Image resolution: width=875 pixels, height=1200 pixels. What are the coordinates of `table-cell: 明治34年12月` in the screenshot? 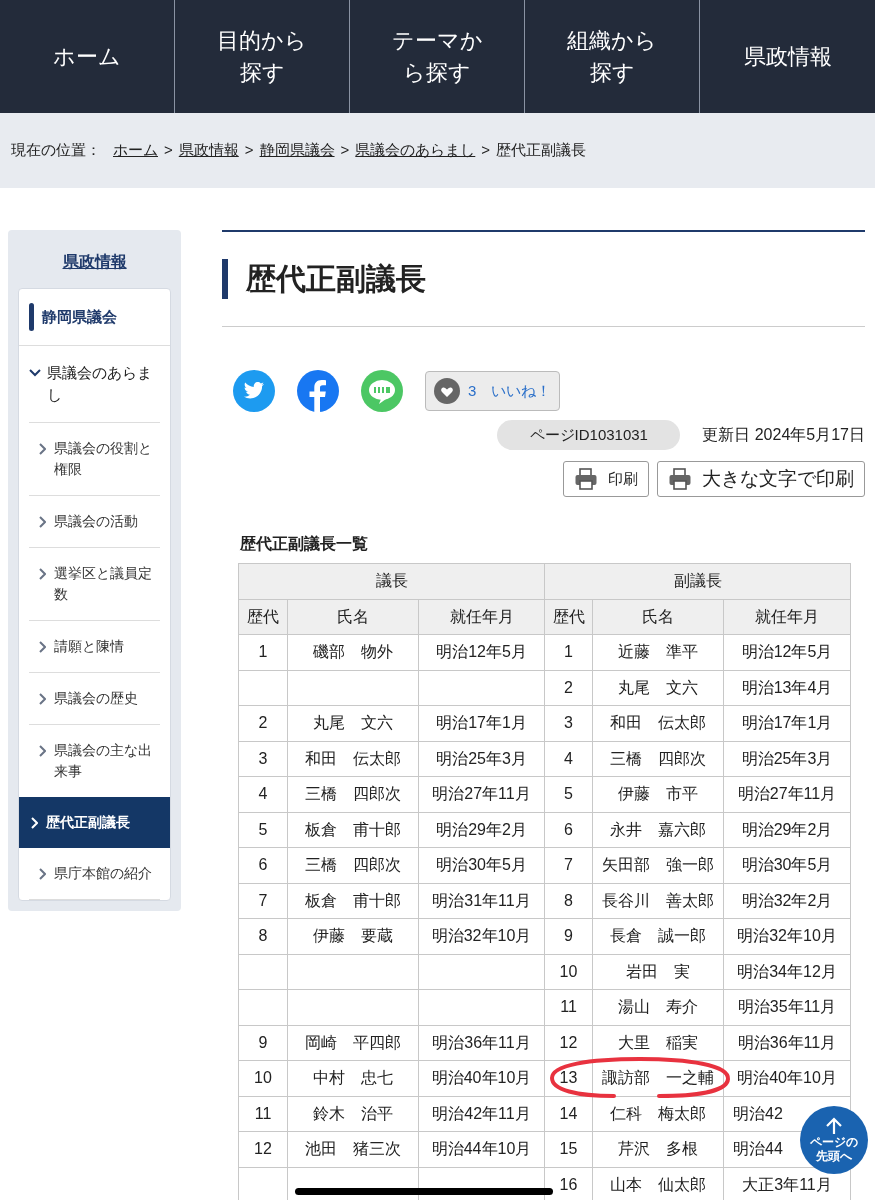 It's located at (787, 972).